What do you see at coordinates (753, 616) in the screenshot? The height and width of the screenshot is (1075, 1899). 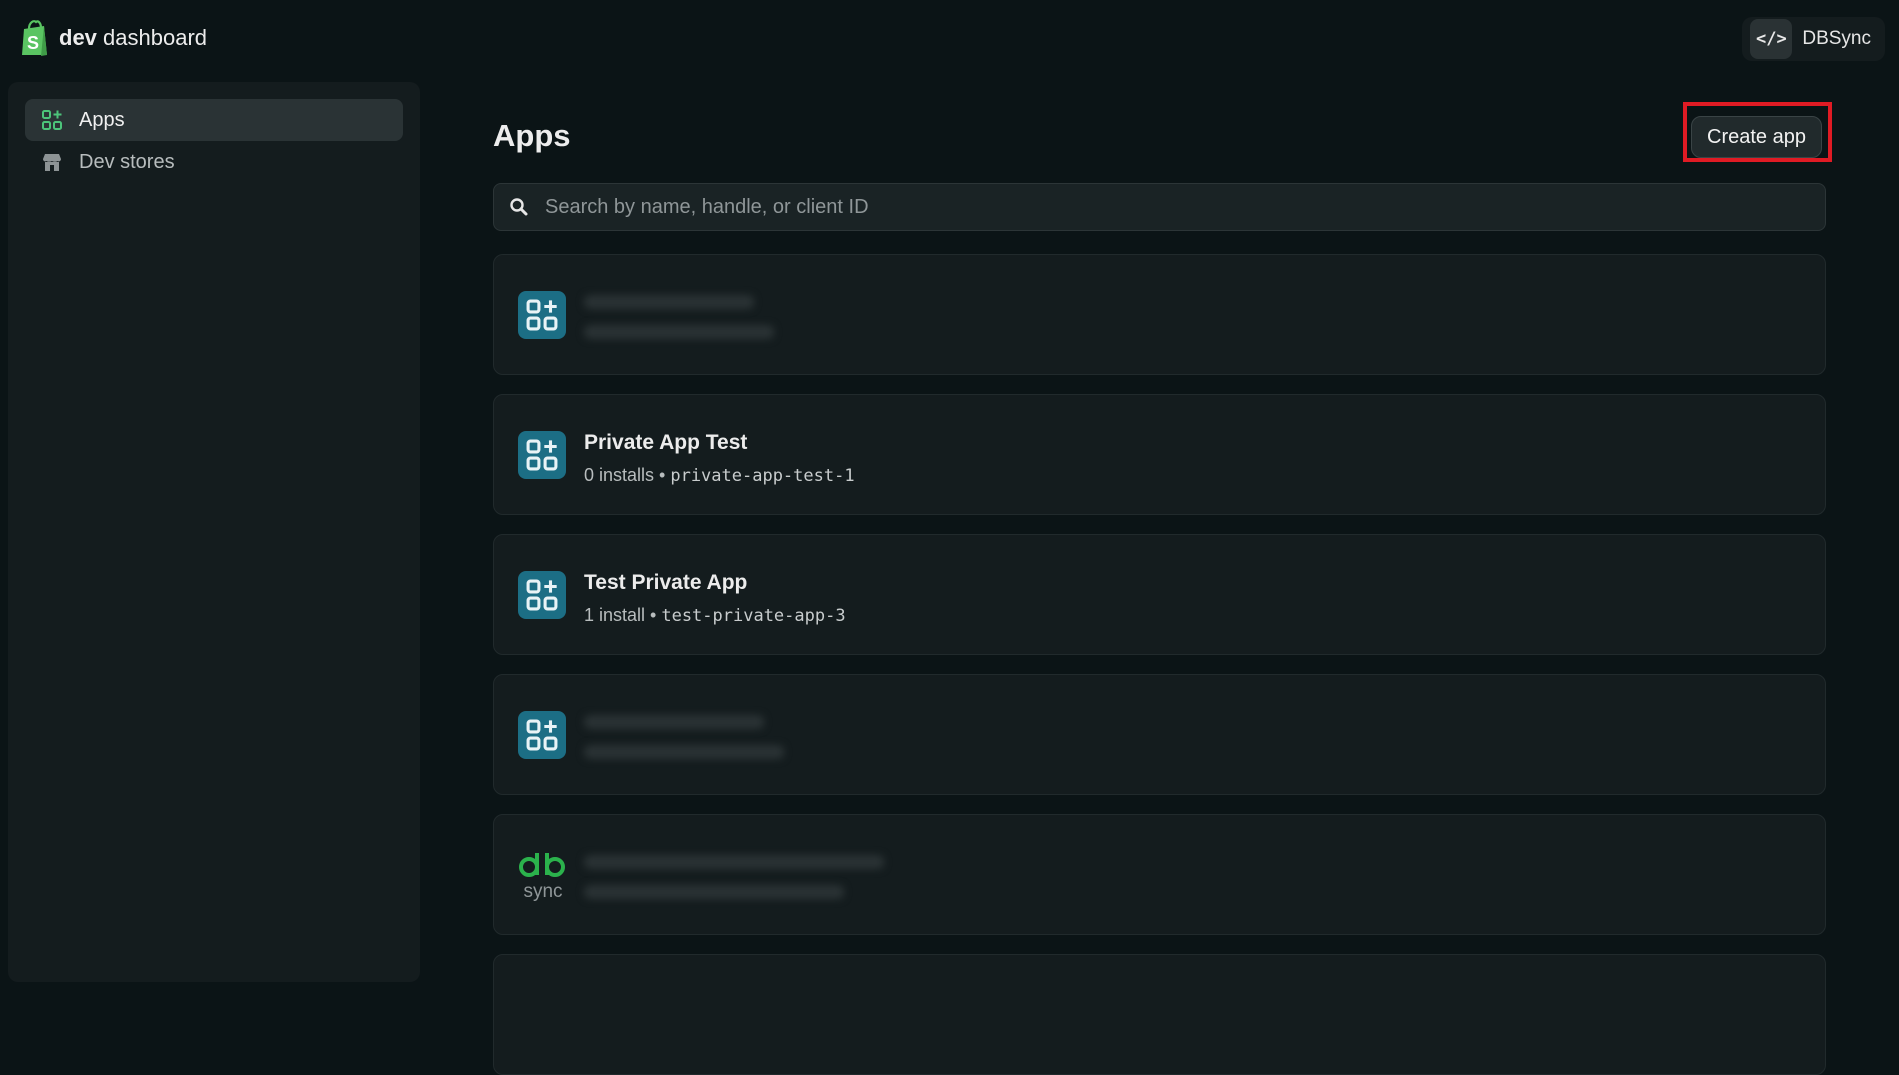 I see `app-handle: test-private-app-3` at bounding box center [753, 616].